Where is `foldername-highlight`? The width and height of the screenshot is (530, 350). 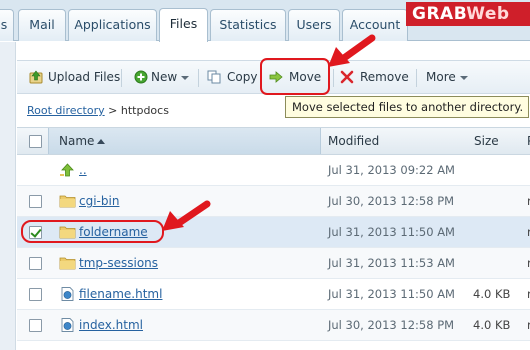
foldername-highlight is located at coordinates (92, 231).